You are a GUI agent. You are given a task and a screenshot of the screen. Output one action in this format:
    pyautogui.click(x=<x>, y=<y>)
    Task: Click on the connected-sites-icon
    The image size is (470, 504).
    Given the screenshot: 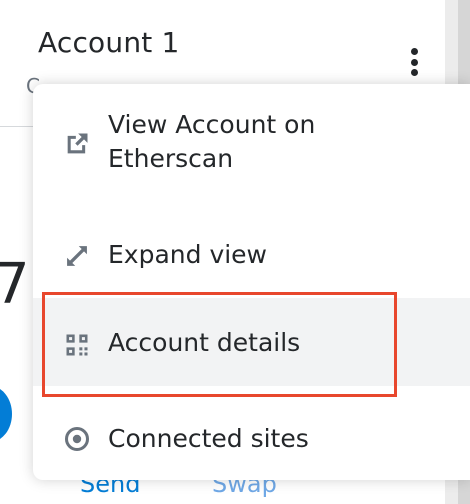 What is the action you would take?
    pyautogui.click(x=77, y=439)
    